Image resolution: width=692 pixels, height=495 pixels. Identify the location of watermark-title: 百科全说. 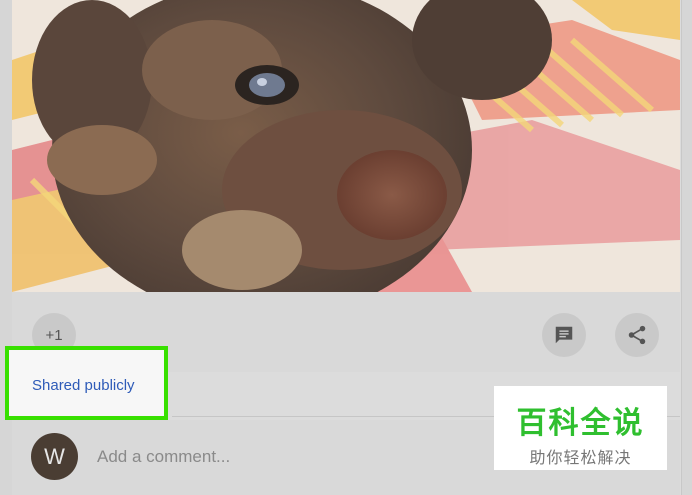
(580, 423).